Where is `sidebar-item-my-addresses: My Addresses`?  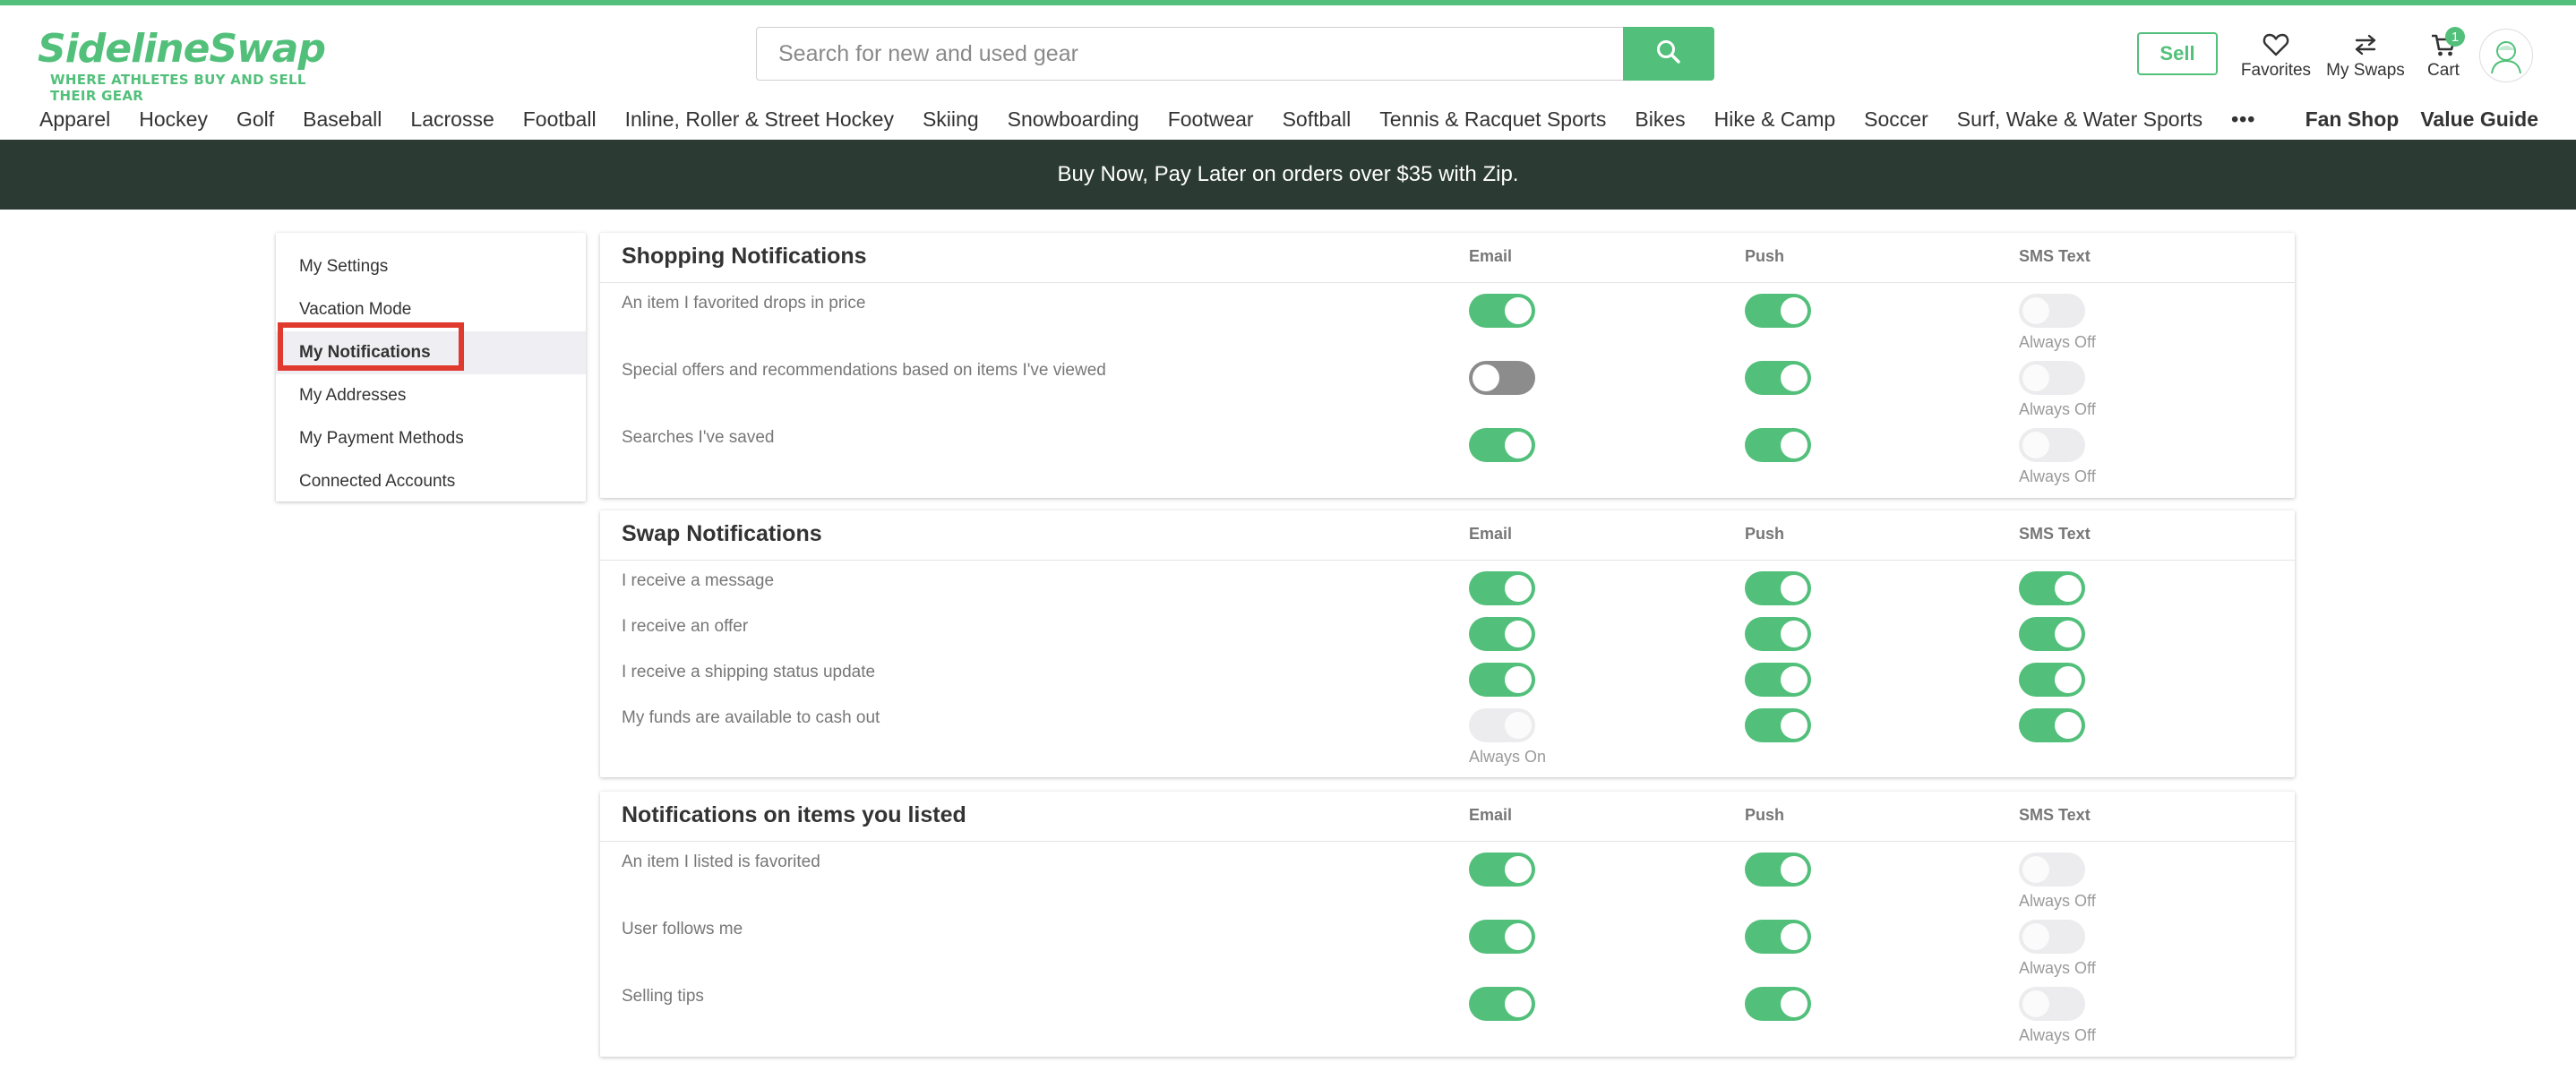 sidebar-item-my-addresses: My Addresses is located at coordinates (431, 395).